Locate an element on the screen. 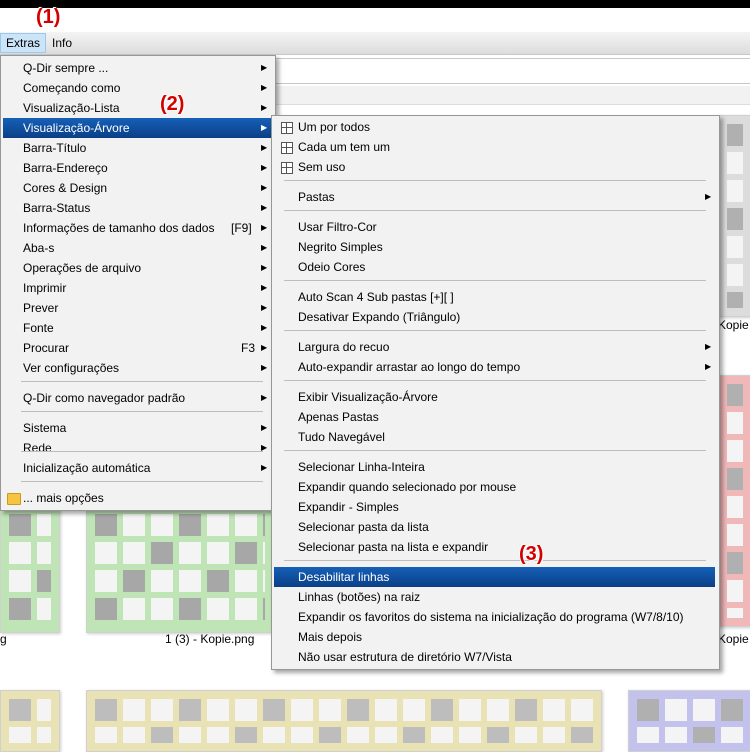  menu-extras: Extras is located at coordinates (23, 43).